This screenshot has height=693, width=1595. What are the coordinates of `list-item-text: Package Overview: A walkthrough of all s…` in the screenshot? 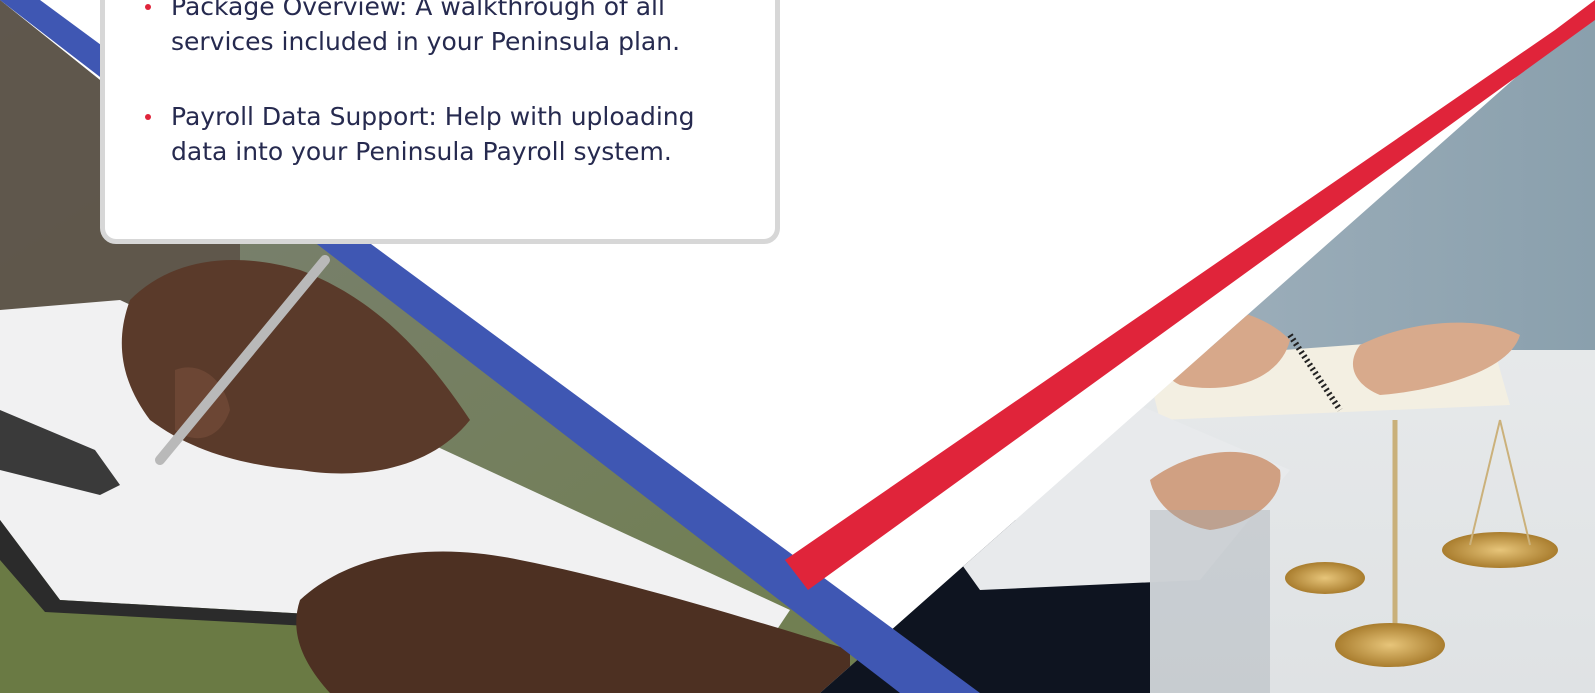 It's located at (426, 28).